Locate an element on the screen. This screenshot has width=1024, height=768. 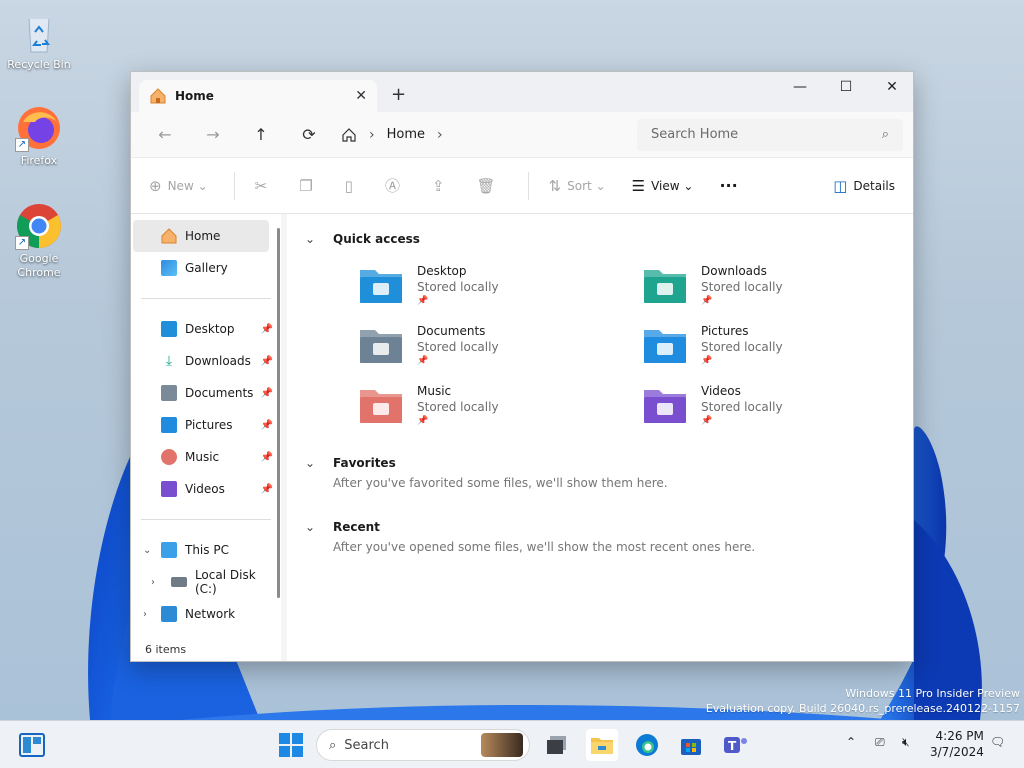
quick-access-item: Music Stored locally 📌 is located at coordinates (501, 410).